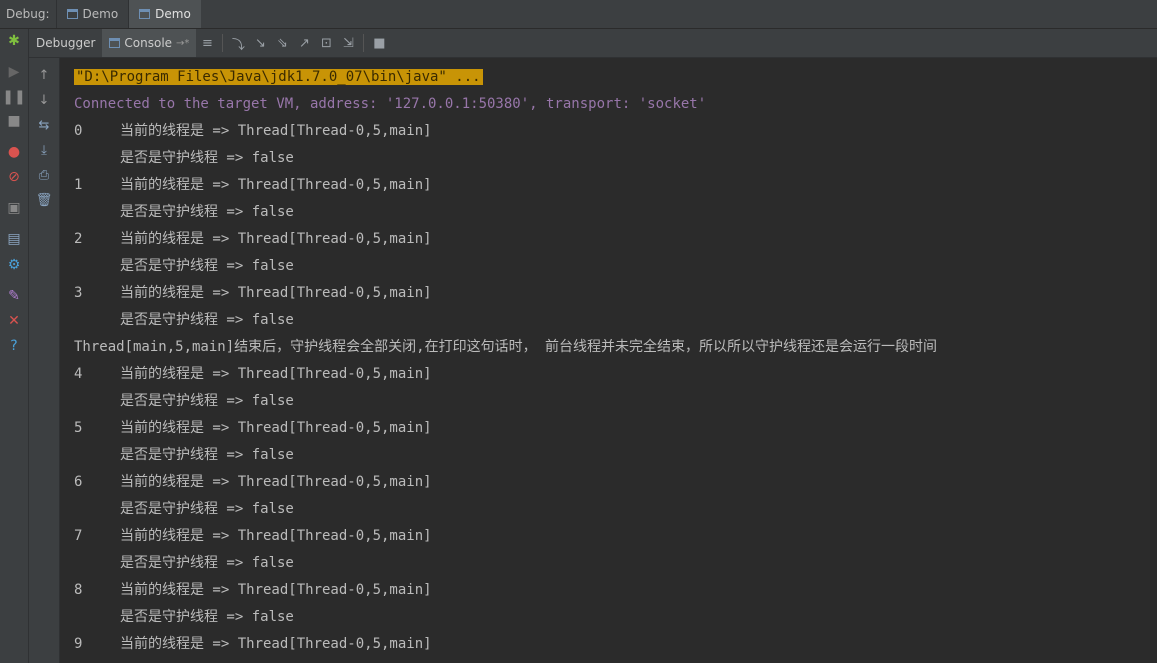  What do you see at coordinates (282, 43) in the screenshot?
I see `force-step-into-icon: ⇘` at bounding box center [282, 43].